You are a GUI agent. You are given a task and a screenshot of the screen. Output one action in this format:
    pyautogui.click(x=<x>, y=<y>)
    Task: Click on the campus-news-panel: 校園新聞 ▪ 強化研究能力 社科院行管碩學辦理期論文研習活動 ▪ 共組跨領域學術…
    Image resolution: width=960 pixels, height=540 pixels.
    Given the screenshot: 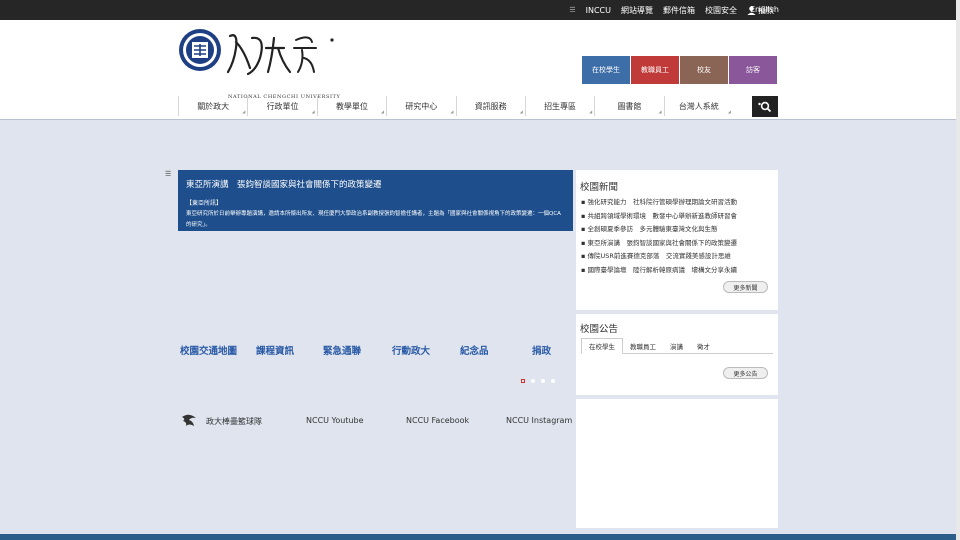 What is the action you would take?
    pyautogui.click(x=677, y=240)
    